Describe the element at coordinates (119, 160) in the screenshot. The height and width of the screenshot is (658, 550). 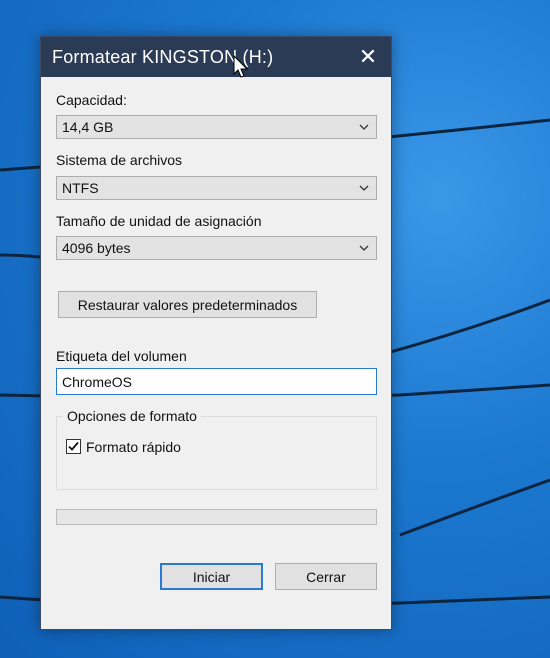
I see `filesystem-label: Sistema de archivos` at that location.